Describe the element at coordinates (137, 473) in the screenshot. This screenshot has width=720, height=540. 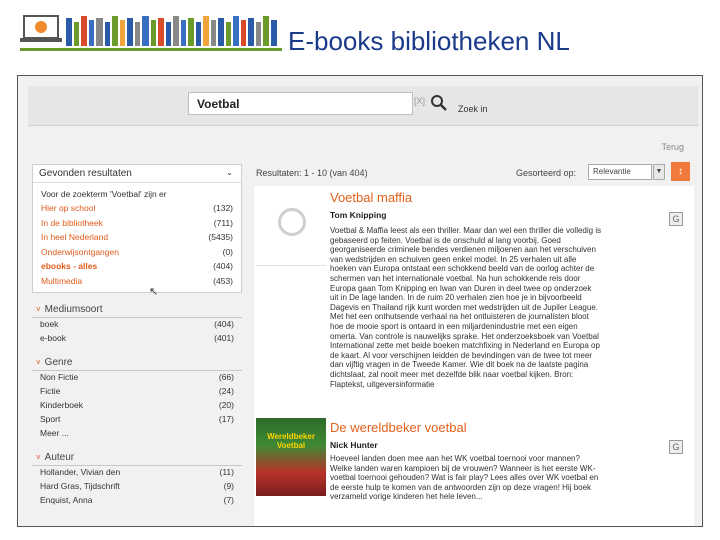
I see `auteur-item: Hollander, Vivian den (11)` at that location.